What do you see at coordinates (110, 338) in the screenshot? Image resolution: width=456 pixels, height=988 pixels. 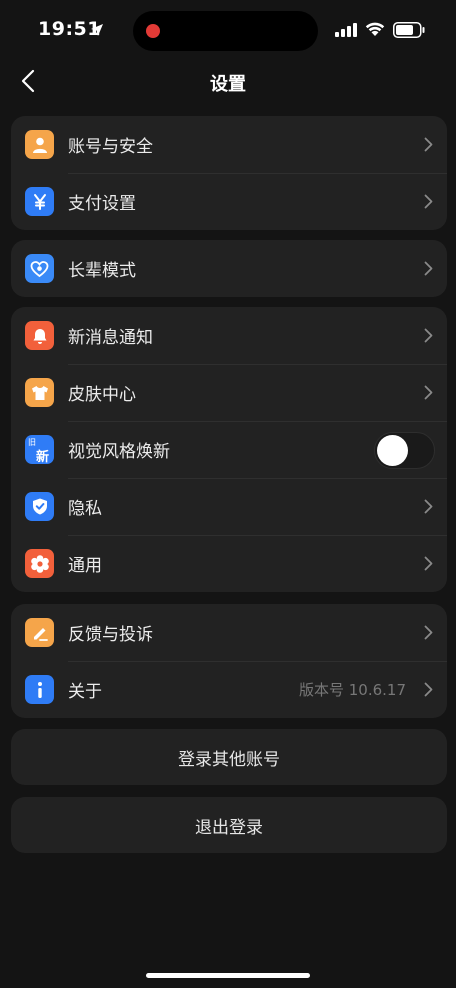 I see `row-label: 新消息通知` at bounding box center [110, 338].